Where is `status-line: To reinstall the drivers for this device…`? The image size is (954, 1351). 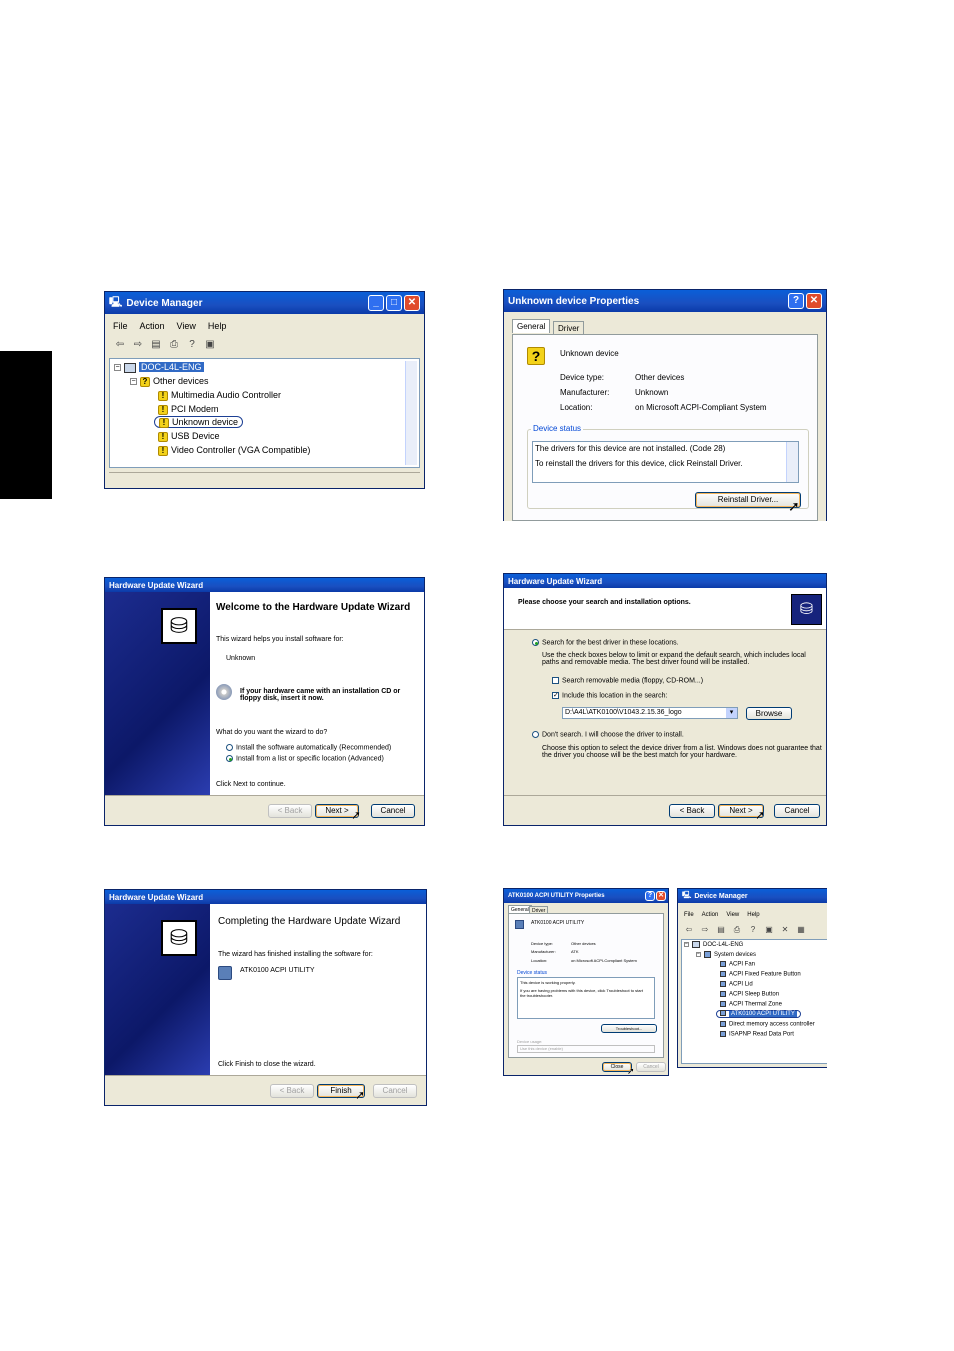
status-line: To reinstall the drivers for this device… is located at coordinates (639, 463).